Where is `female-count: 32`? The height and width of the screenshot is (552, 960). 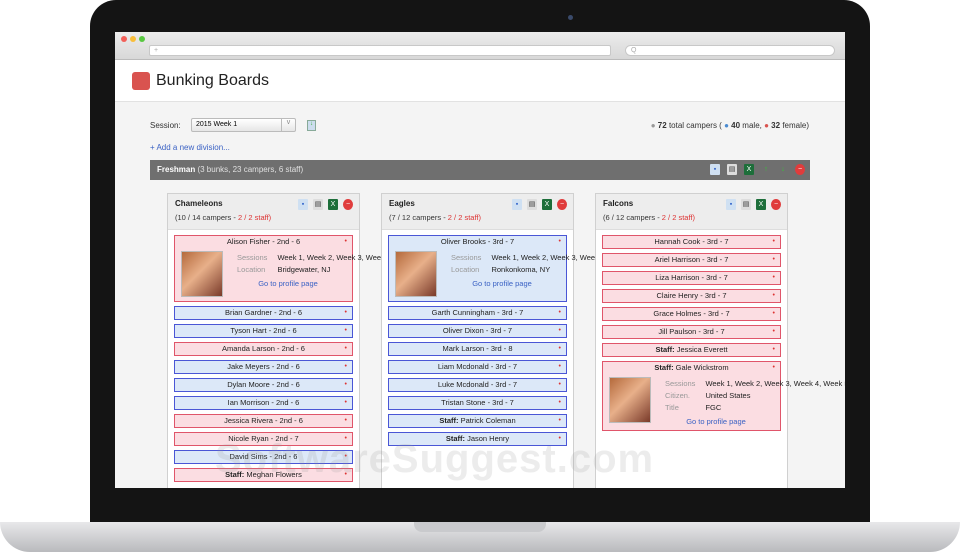
female-count: 32 is located at coordinates (776, 125).